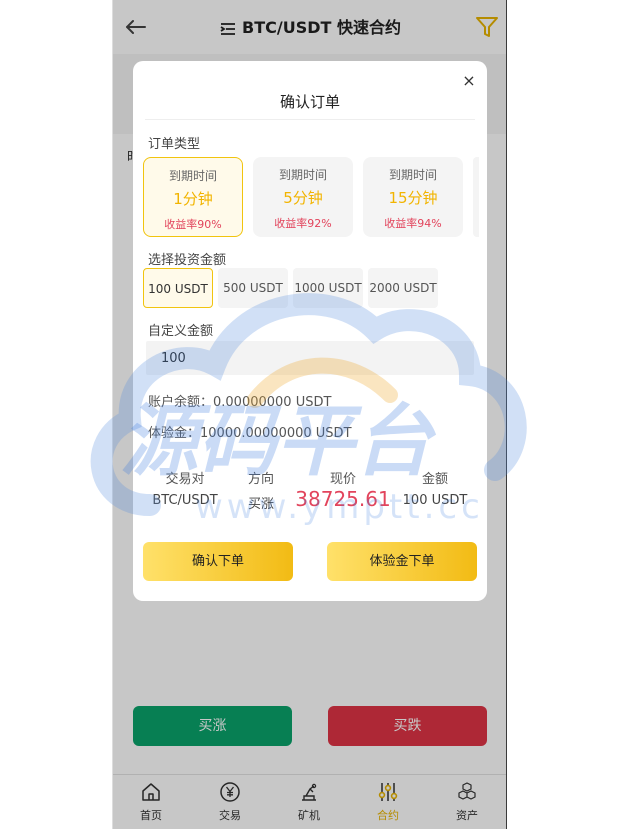 The image size is (619, 829). What do you see at coordinates (181, 331) in the screenshot?
I see `custom-amount-label: 自定义金额` at bounding box center [181, 331].